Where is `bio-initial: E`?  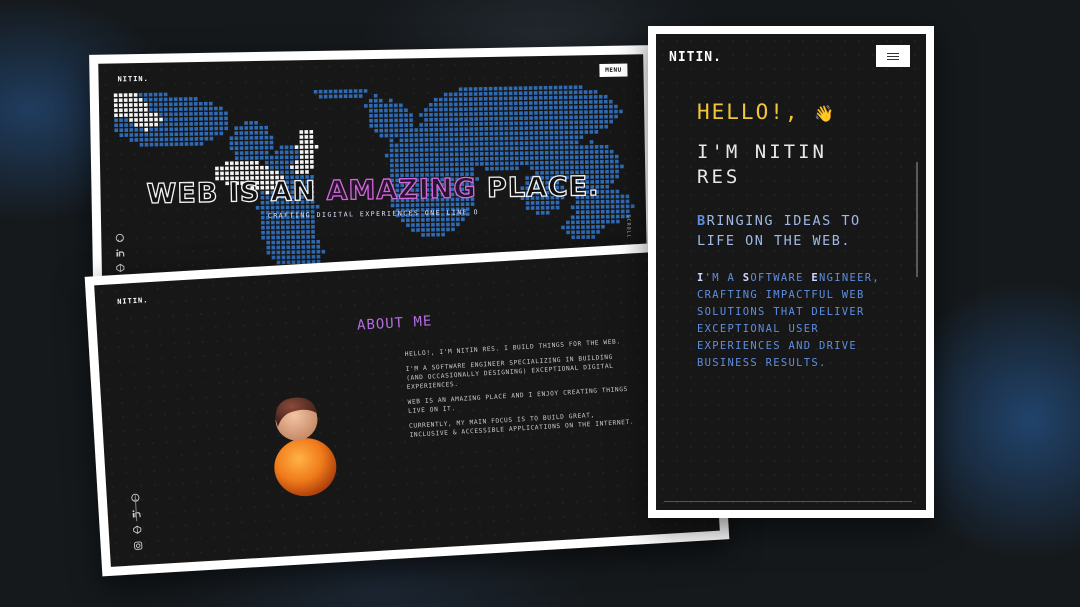 bio-initial: E is located at coordinates (815, 278).